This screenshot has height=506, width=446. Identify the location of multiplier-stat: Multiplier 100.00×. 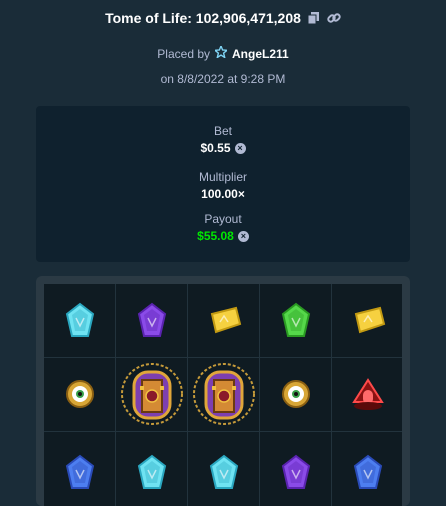
(223, 185).